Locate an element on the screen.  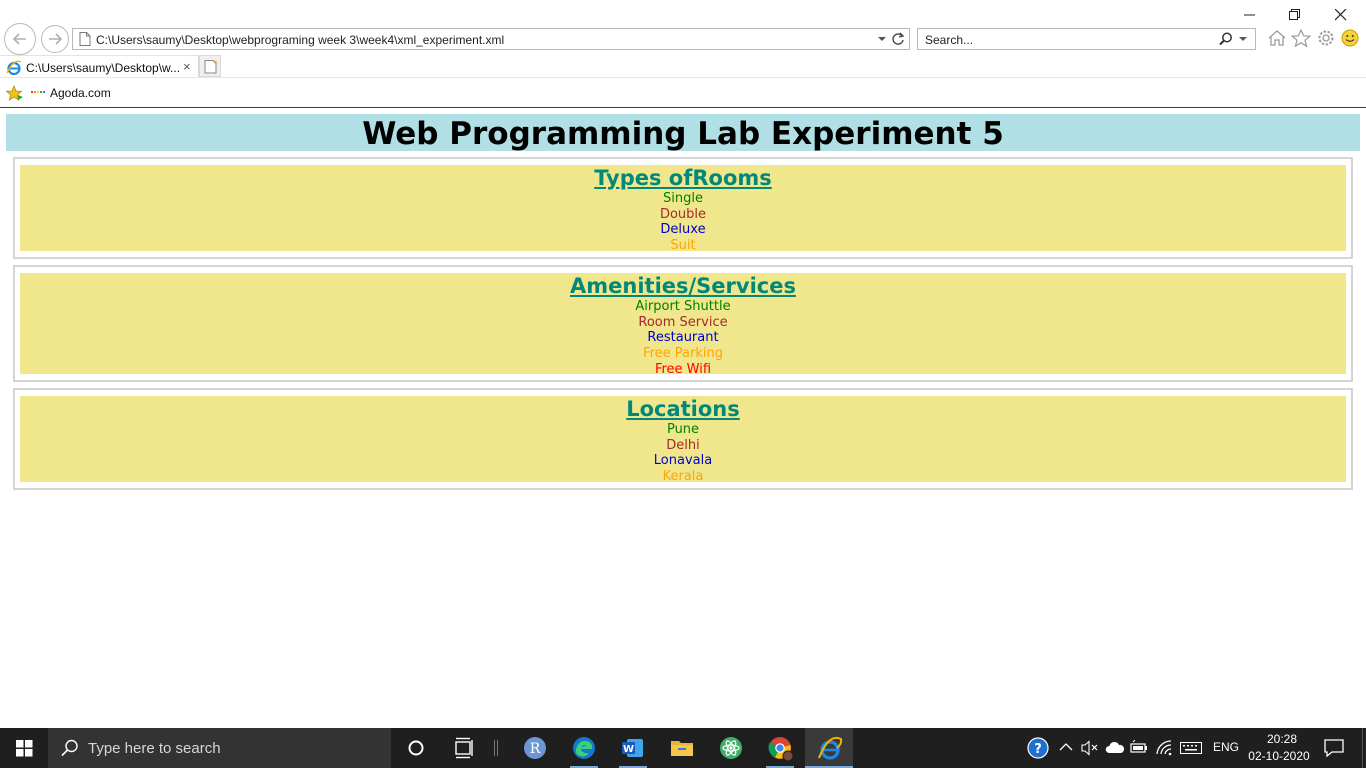
restore-icon is located at coordinates (1294, 14).